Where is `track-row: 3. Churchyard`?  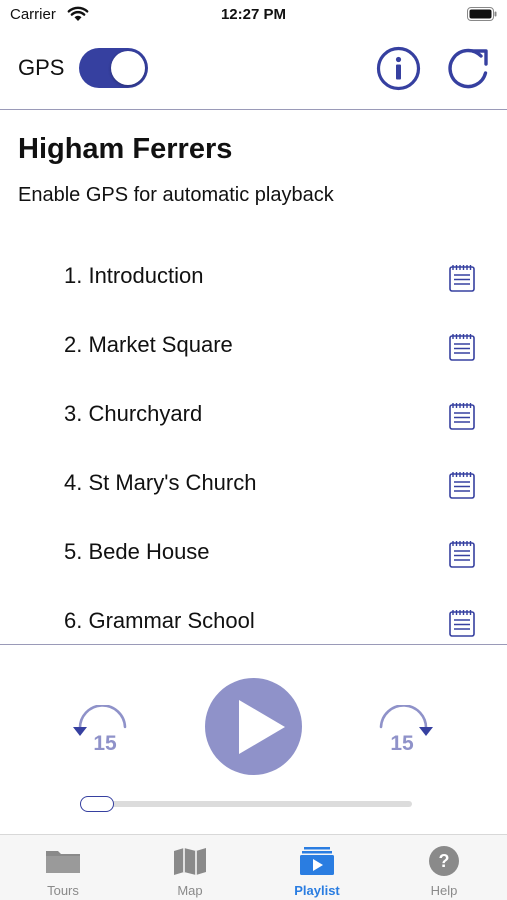
track-row: 3. Churchyard is located at coordinates (253, 415).